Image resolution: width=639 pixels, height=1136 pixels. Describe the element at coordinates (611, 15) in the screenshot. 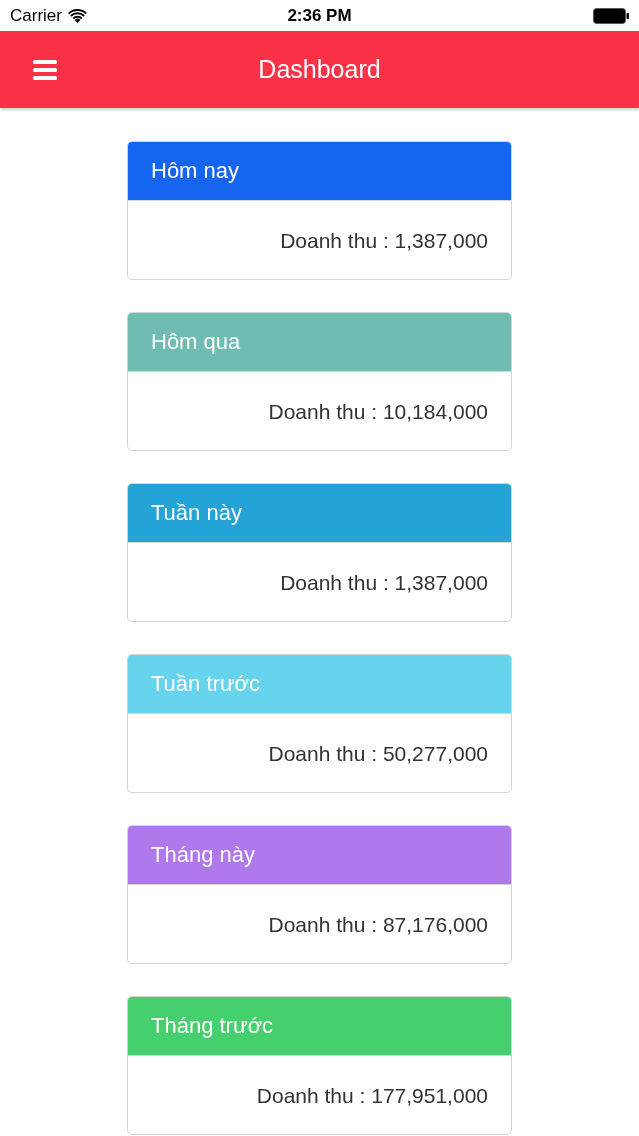

I see `battery-icon` at that location.